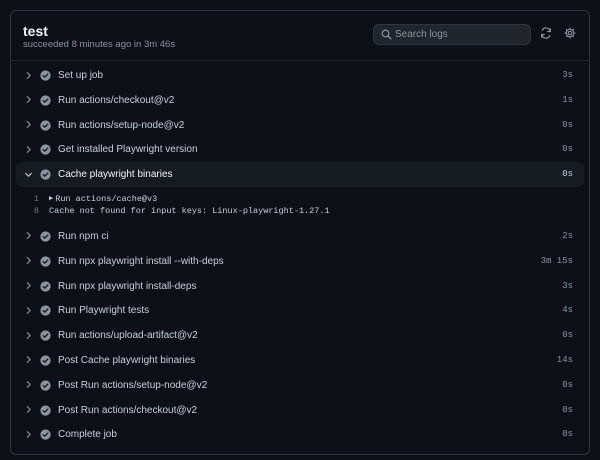 This screenshot has width=600, height=460. I want to click on step-name: Complete job, so click(87, 435).